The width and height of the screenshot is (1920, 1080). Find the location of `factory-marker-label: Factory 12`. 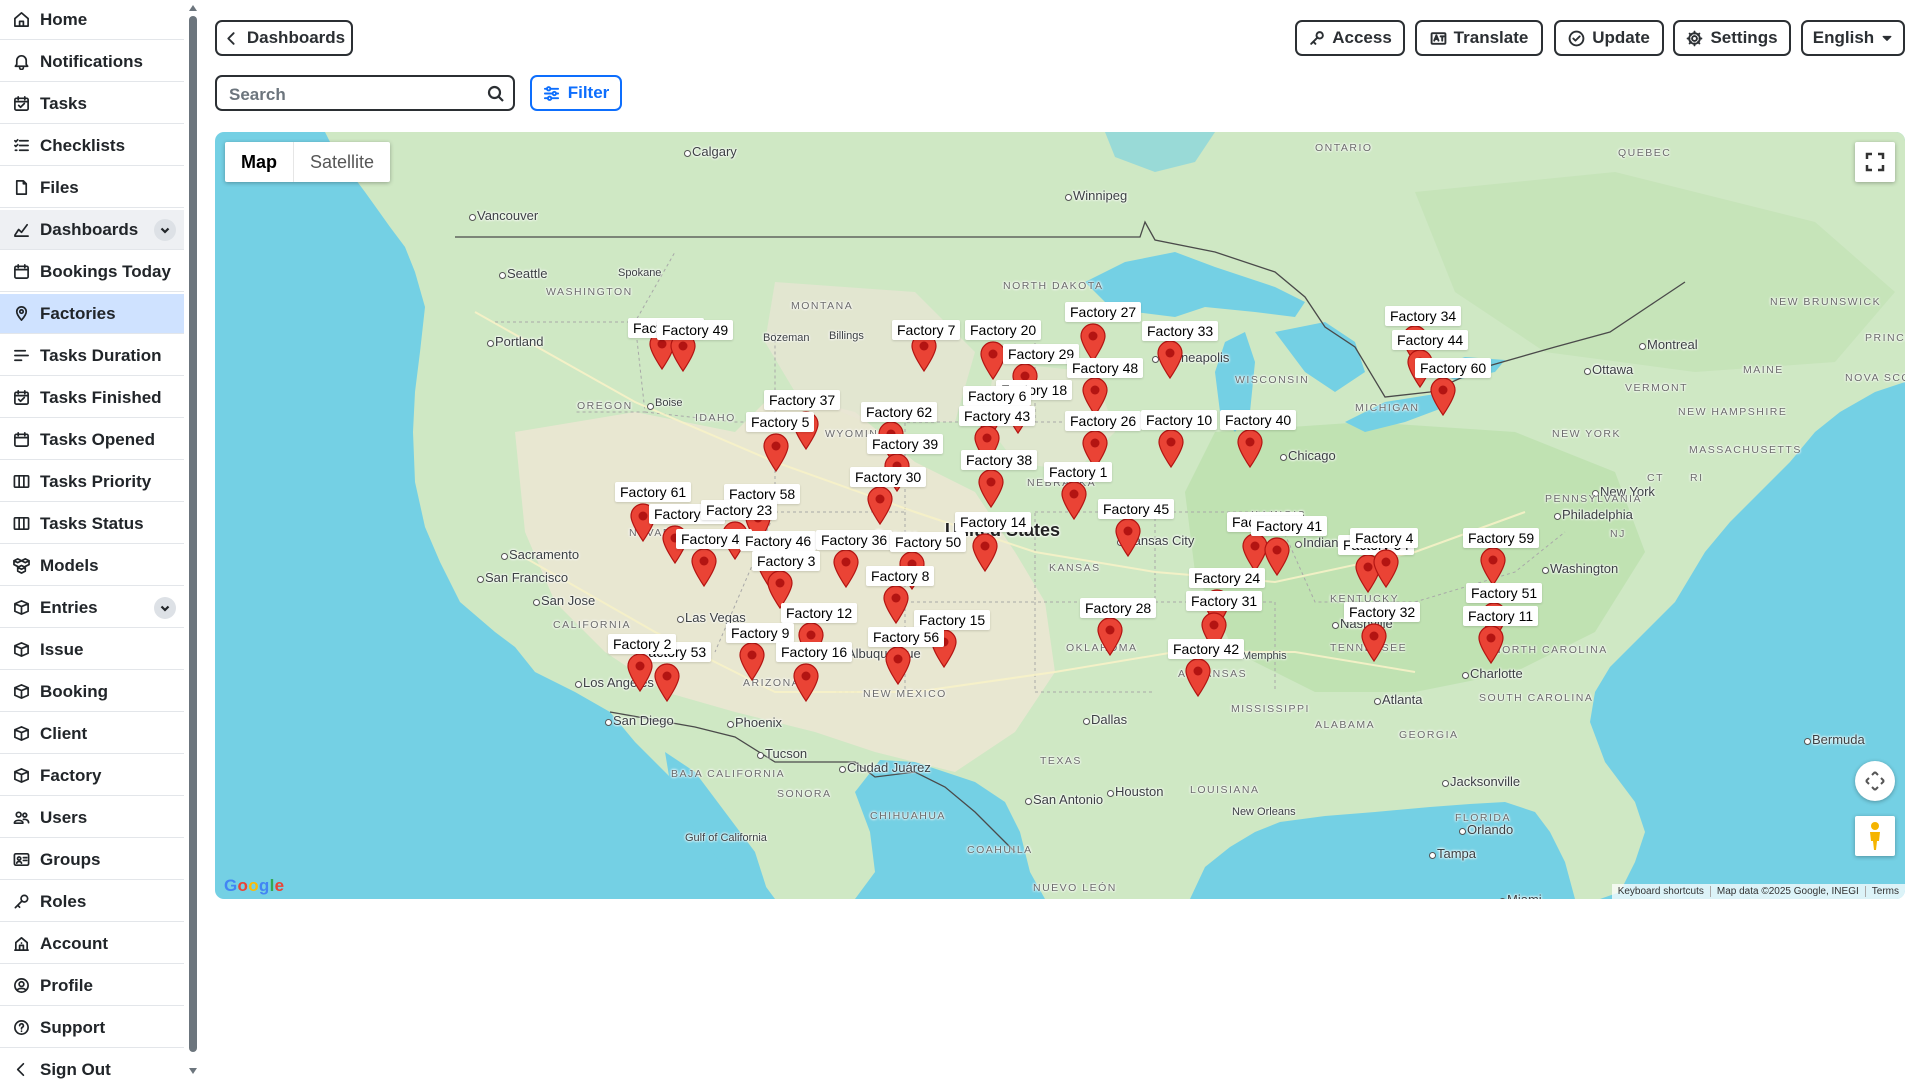

factory-marker-label: Factory 12 is located at coordinates (819, 613).